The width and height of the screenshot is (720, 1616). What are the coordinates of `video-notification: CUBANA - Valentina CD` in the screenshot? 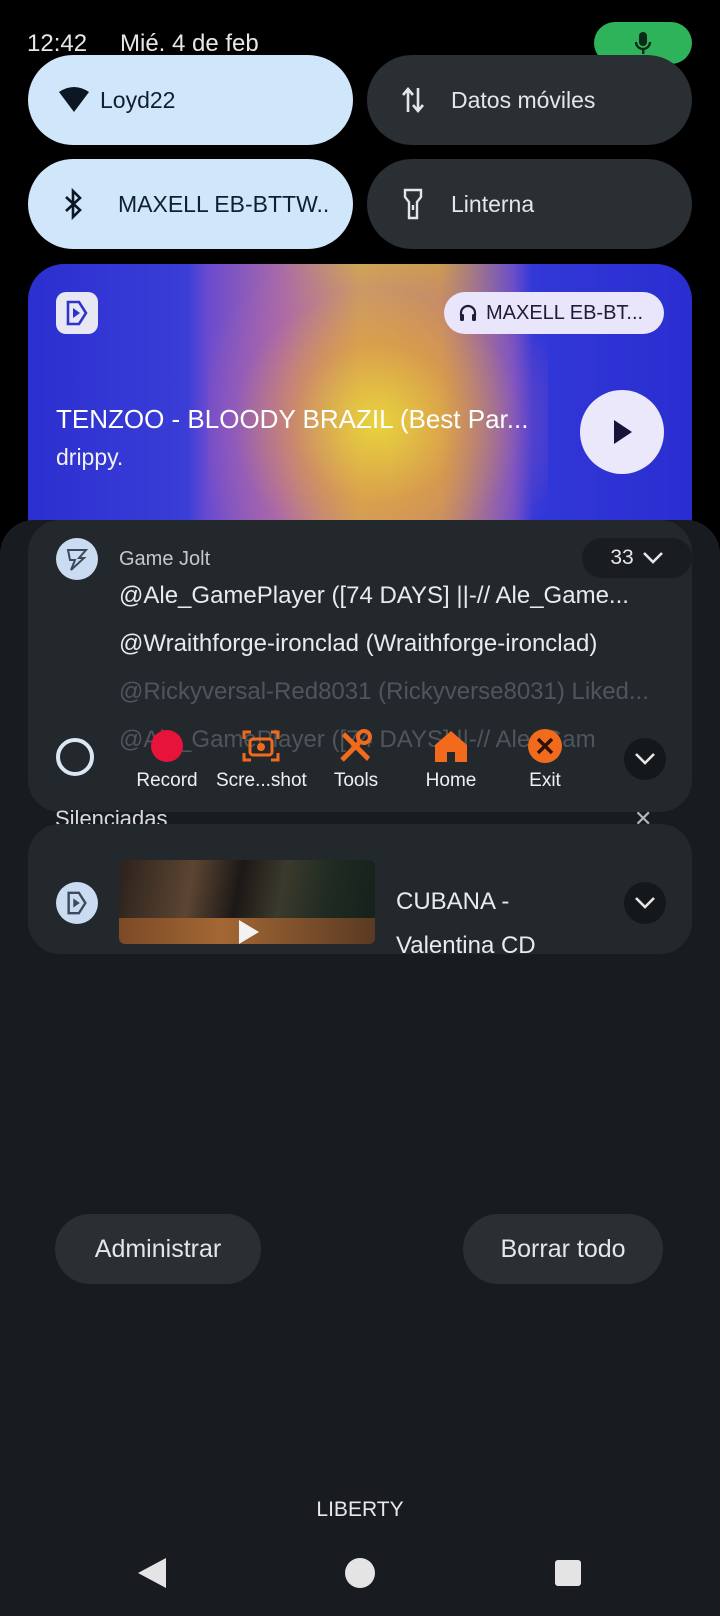 It's located at (360, 889).